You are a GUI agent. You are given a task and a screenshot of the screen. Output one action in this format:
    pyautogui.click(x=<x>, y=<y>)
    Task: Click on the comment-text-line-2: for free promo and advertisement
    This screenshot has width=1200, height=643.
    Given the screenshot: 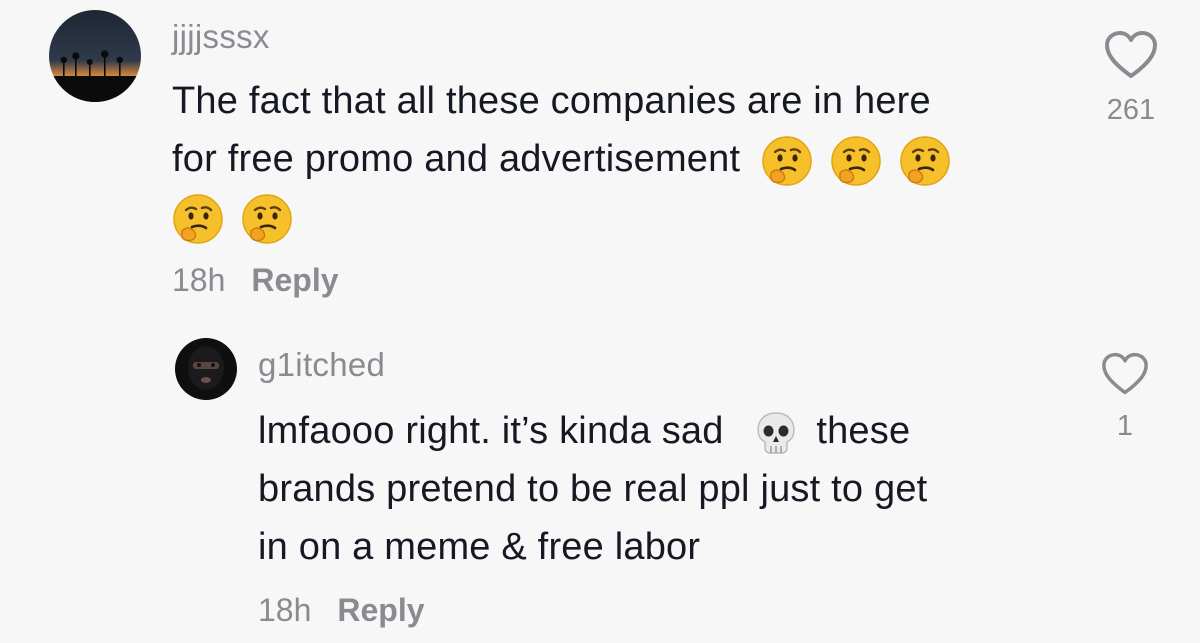 What is the action you would take?
    pyautogui.click(x=612, y=159)
    